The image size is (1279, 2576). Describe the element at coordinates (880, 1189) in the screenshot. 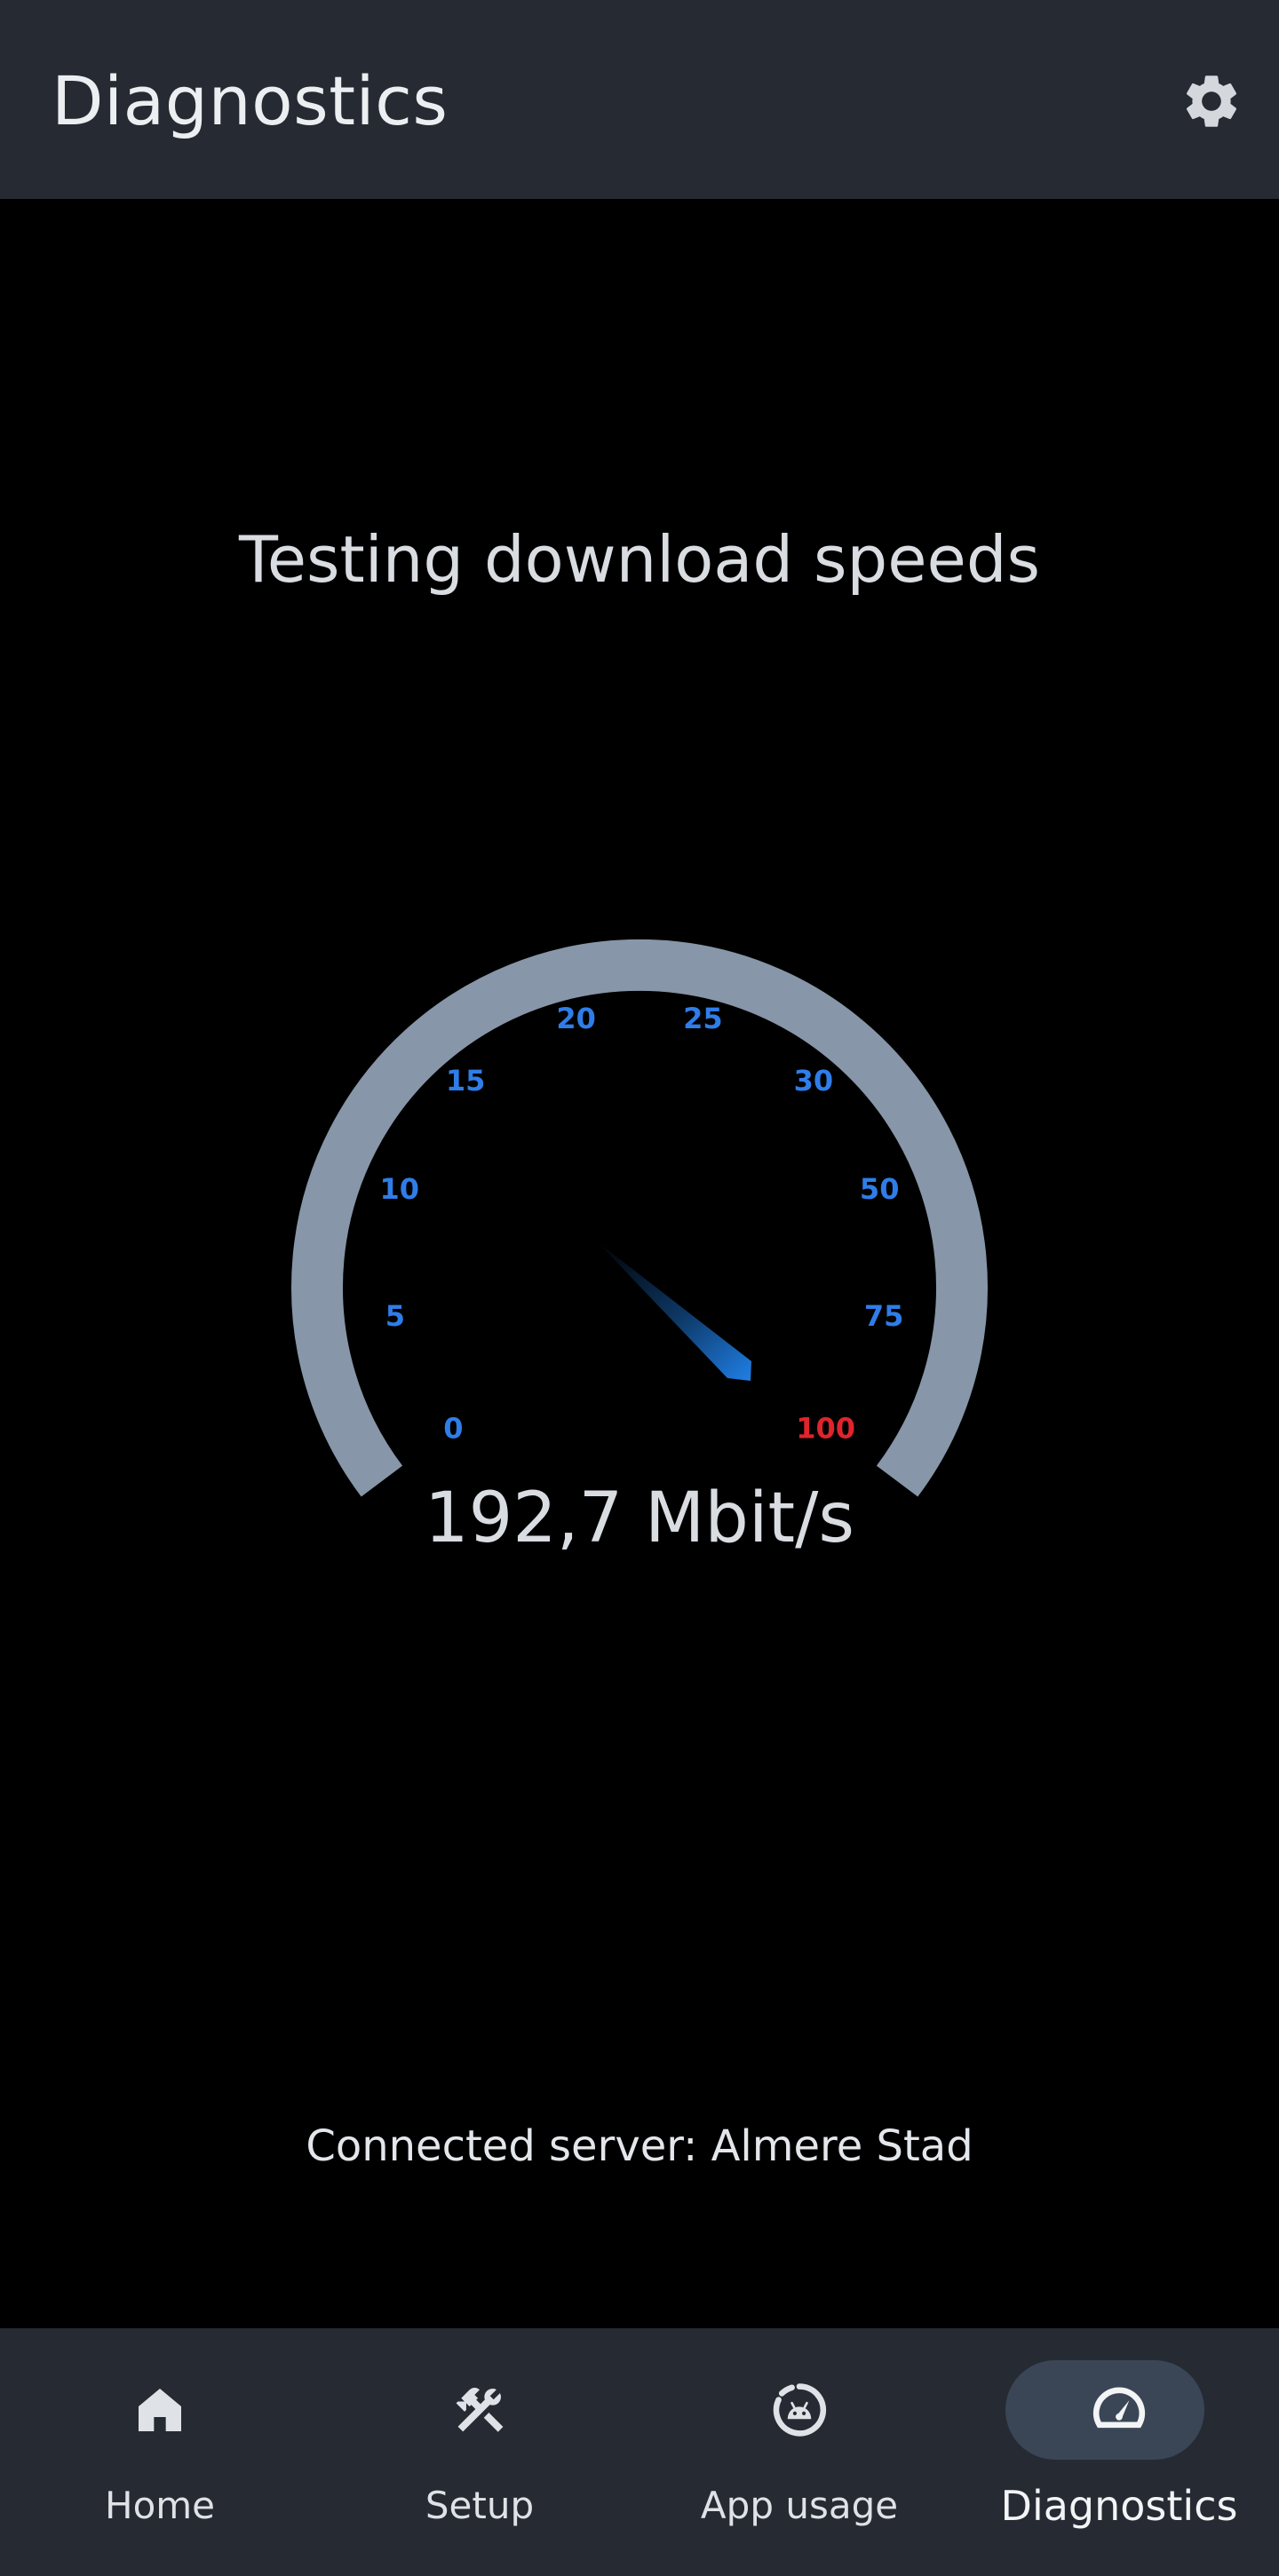

I see `gauge-tick-label: 50` at that location.